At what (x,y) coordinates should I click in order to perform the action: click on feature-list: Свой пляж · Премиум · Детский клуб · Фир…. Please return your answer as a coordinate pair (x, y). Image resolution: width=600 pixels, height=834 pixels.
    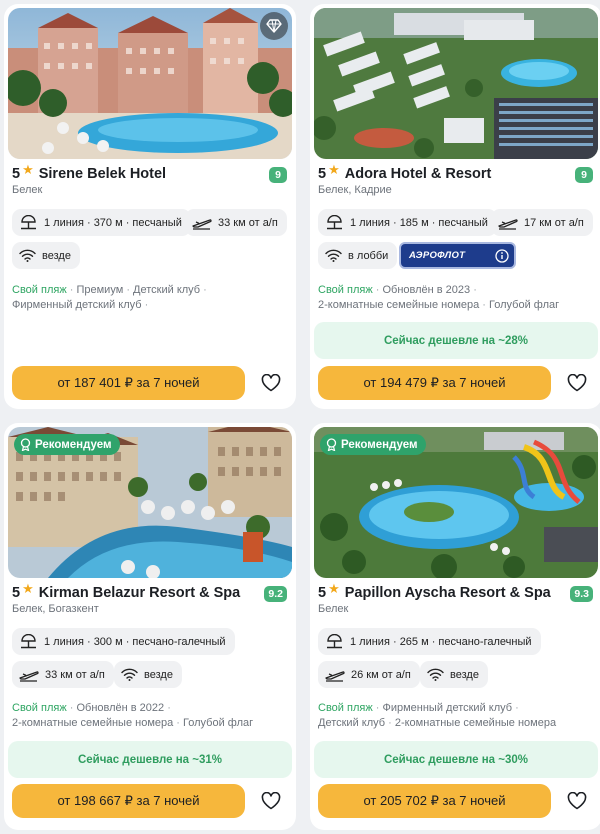
    Looking at the image, I should click on (109, 297).